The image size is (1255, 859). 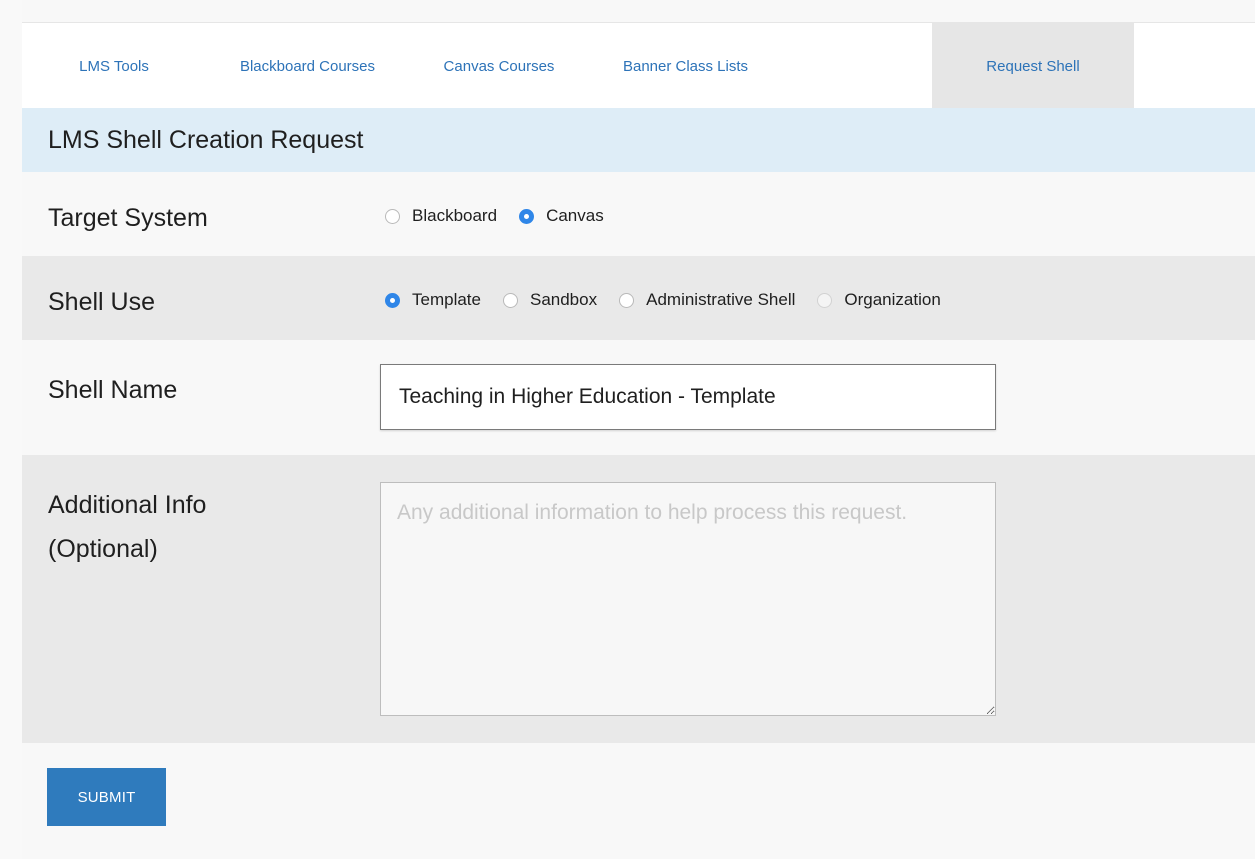 What do you see at coordinates (128, 218) in the screenshot?
I see `target-system-label: Target System` at bounding box center [128, 218].